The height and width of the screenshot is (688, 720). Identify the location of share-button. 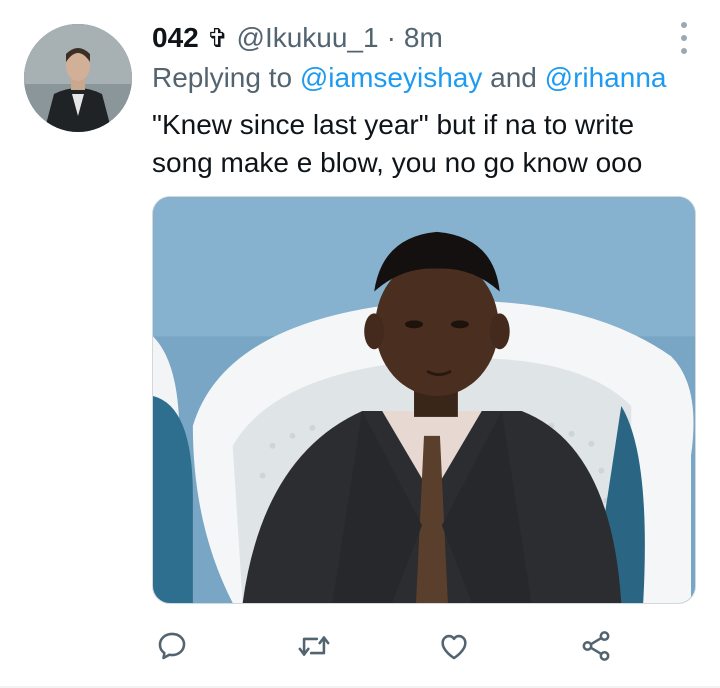
(596, 646).